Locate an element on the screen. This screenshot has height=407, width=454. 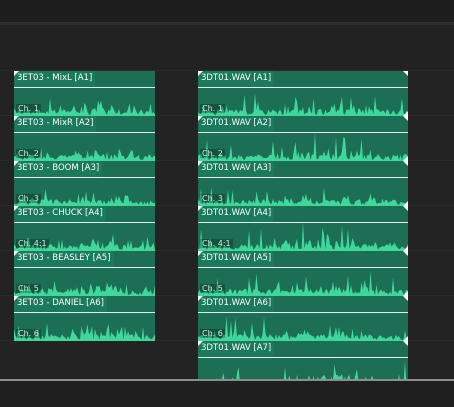
audio-clip: 3DT01.WAV [A6] Ch. 6 is located at coordinates (303, 318).